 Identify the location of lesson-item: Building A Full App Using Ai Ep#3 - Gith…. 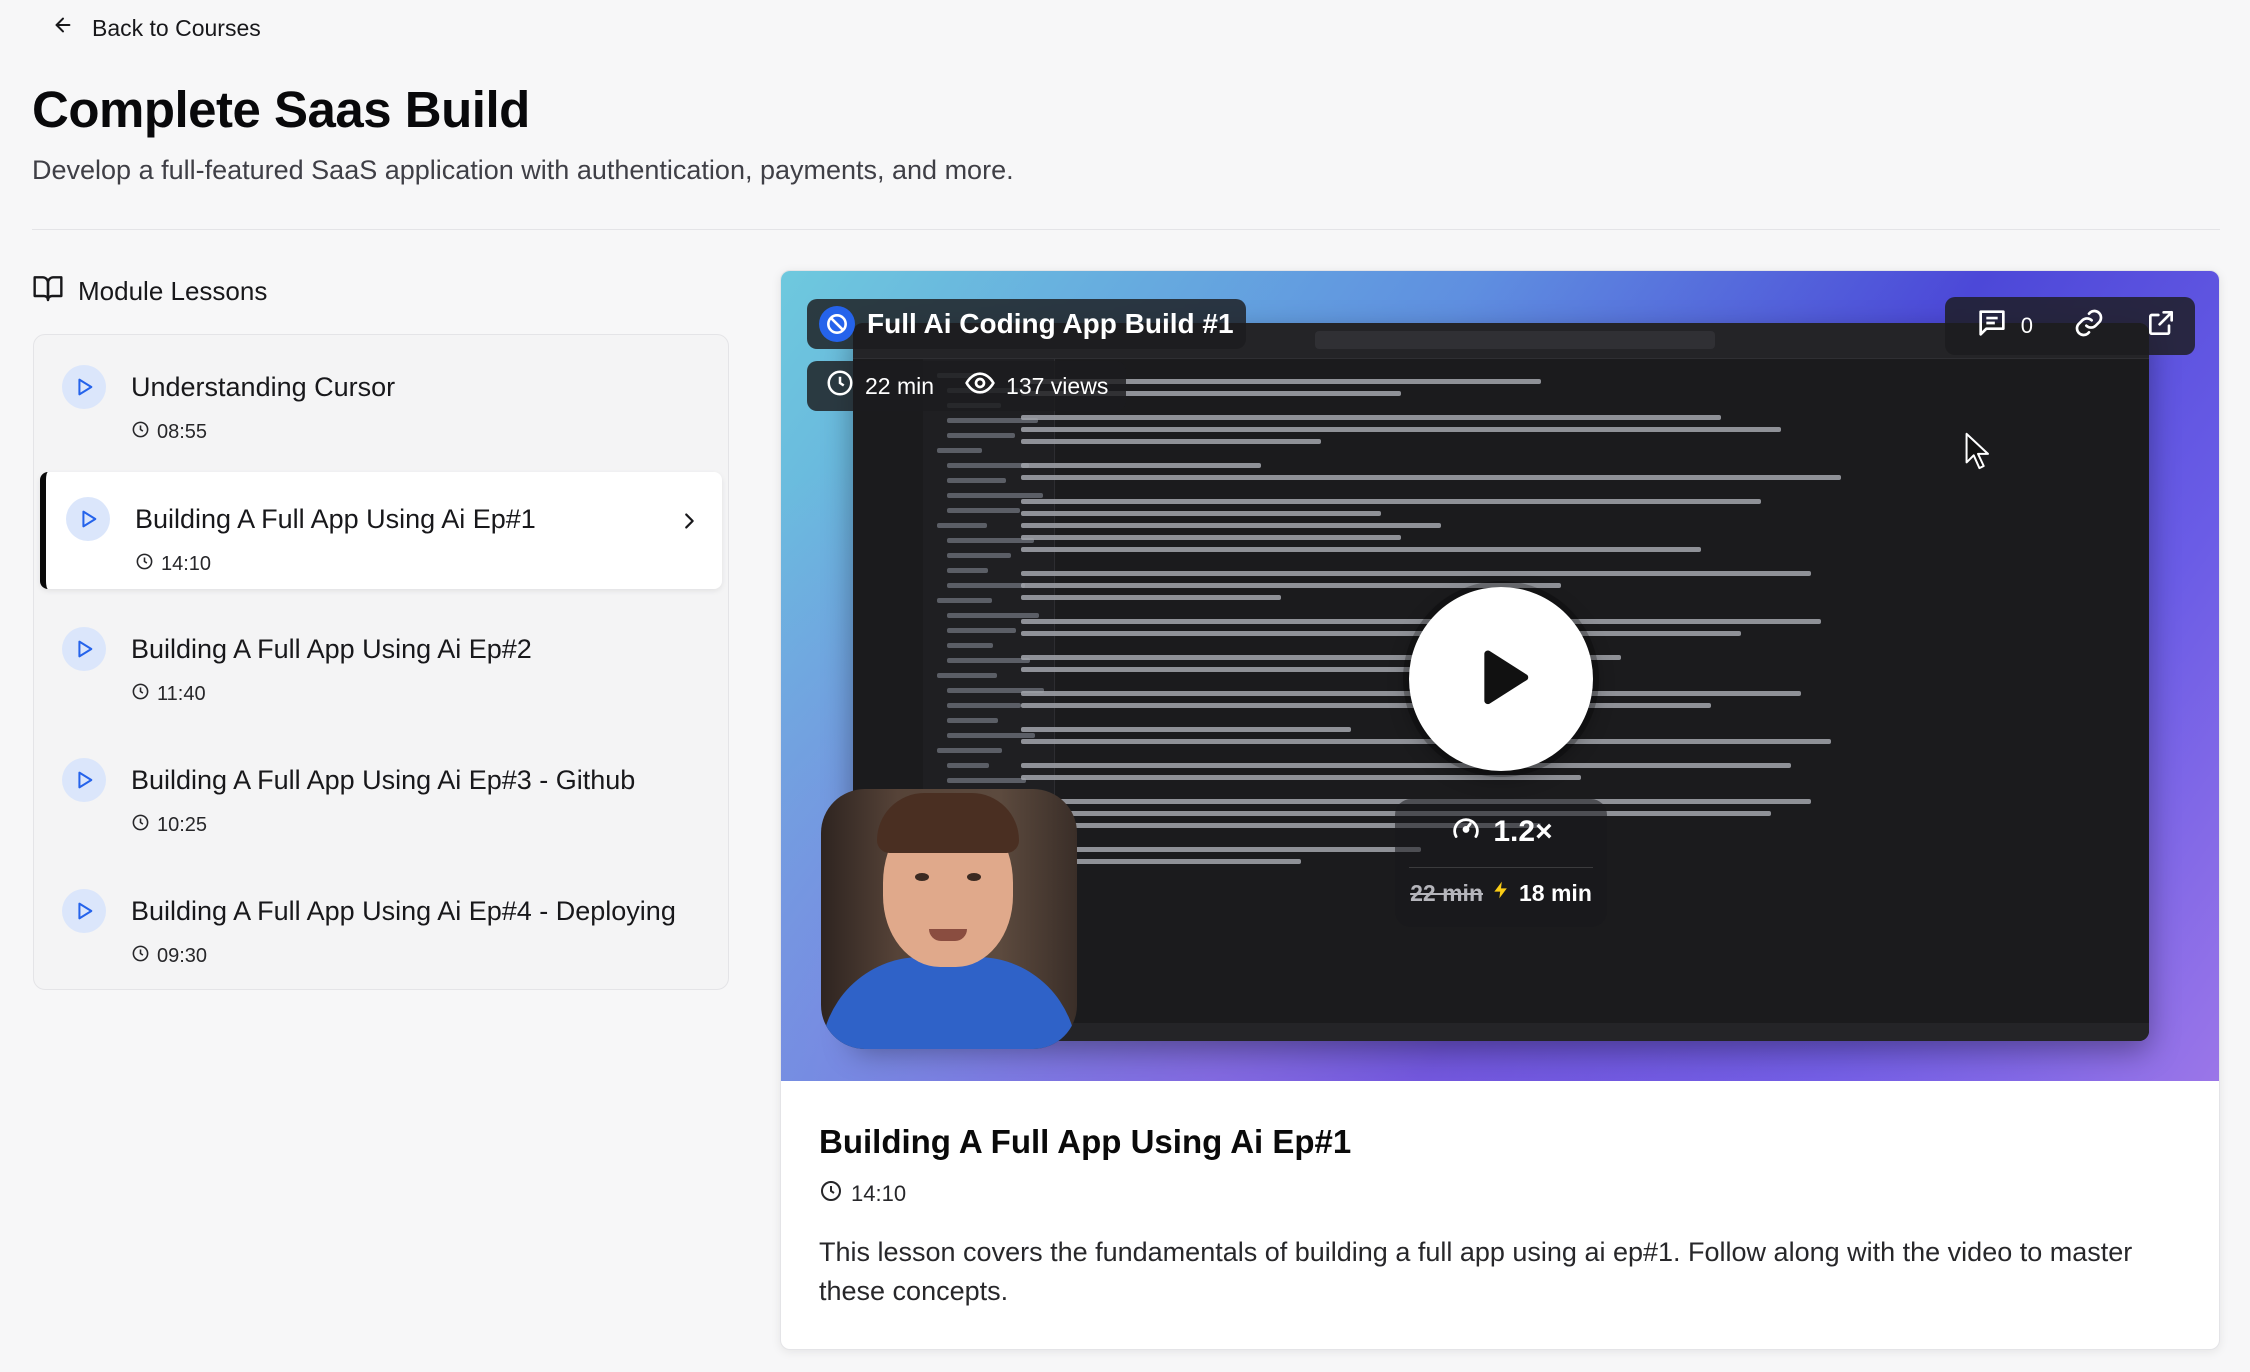
(381, 791).